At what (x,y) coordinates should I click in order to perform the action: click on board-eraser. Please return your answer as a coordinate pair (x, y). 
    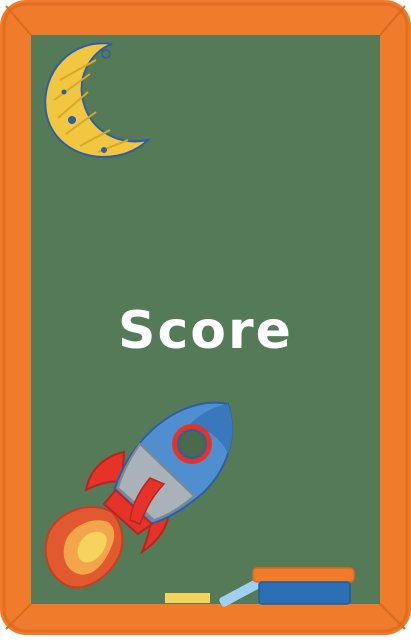
    Looking at the image, I should click on (303, 586).